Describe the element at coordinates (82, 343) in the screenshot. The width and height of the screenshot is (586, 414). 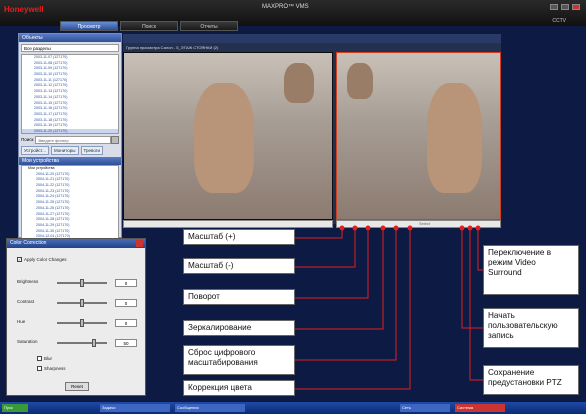
I see `saturation-slider` at that location.